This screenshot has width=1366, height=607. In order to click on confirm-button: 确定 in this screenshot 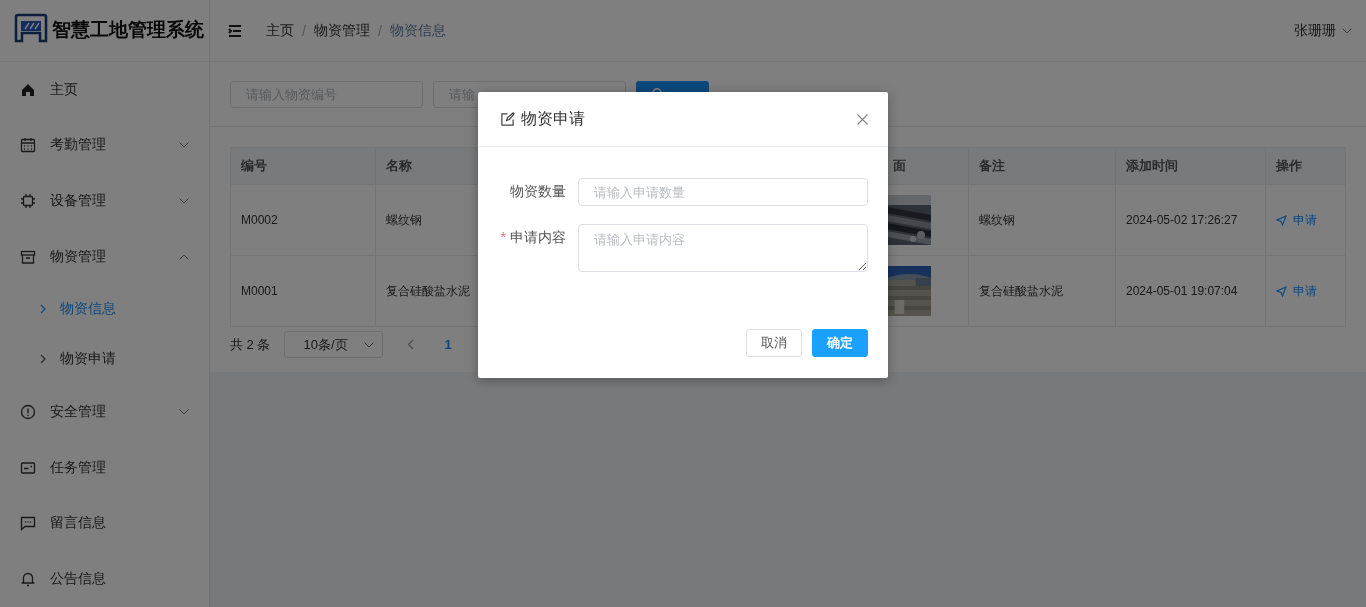, I will do `click(840, 343)`.